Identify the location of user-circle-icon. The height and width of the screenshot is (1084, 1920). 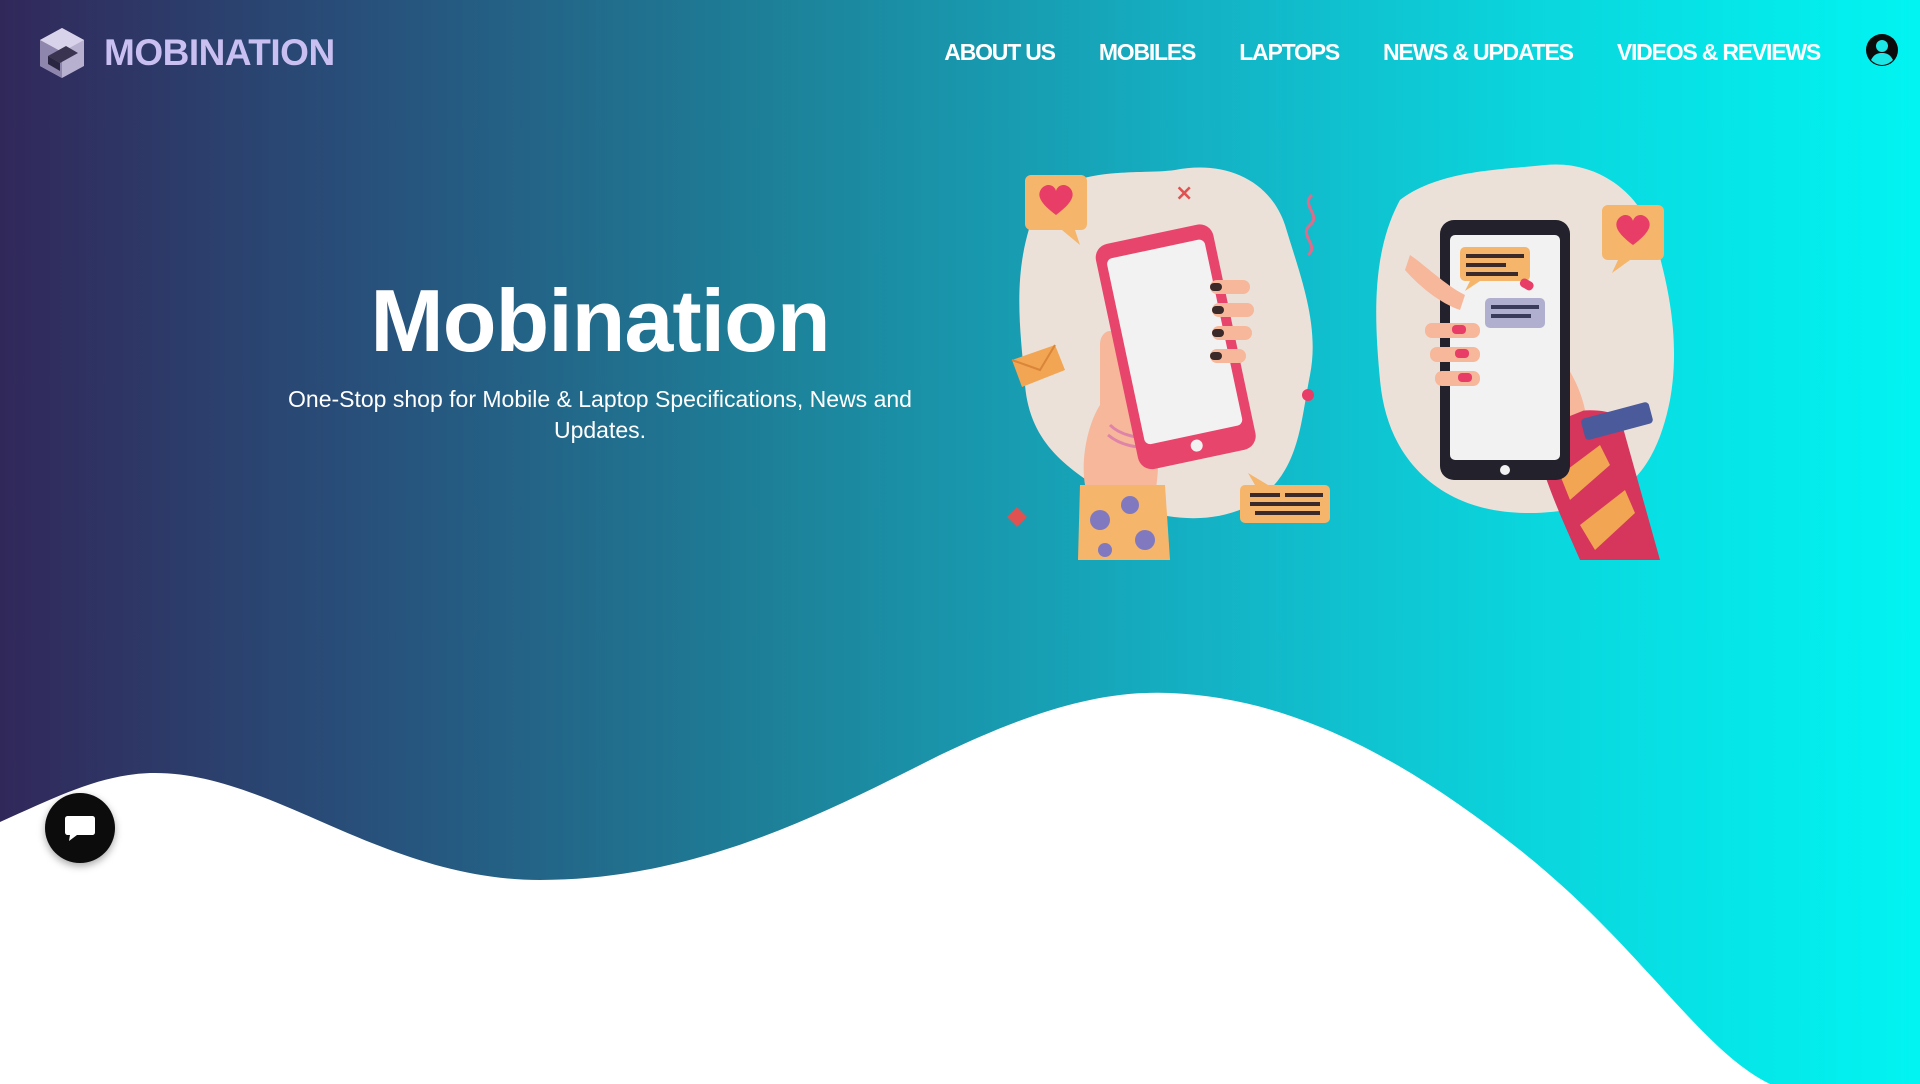
(1882, 50).